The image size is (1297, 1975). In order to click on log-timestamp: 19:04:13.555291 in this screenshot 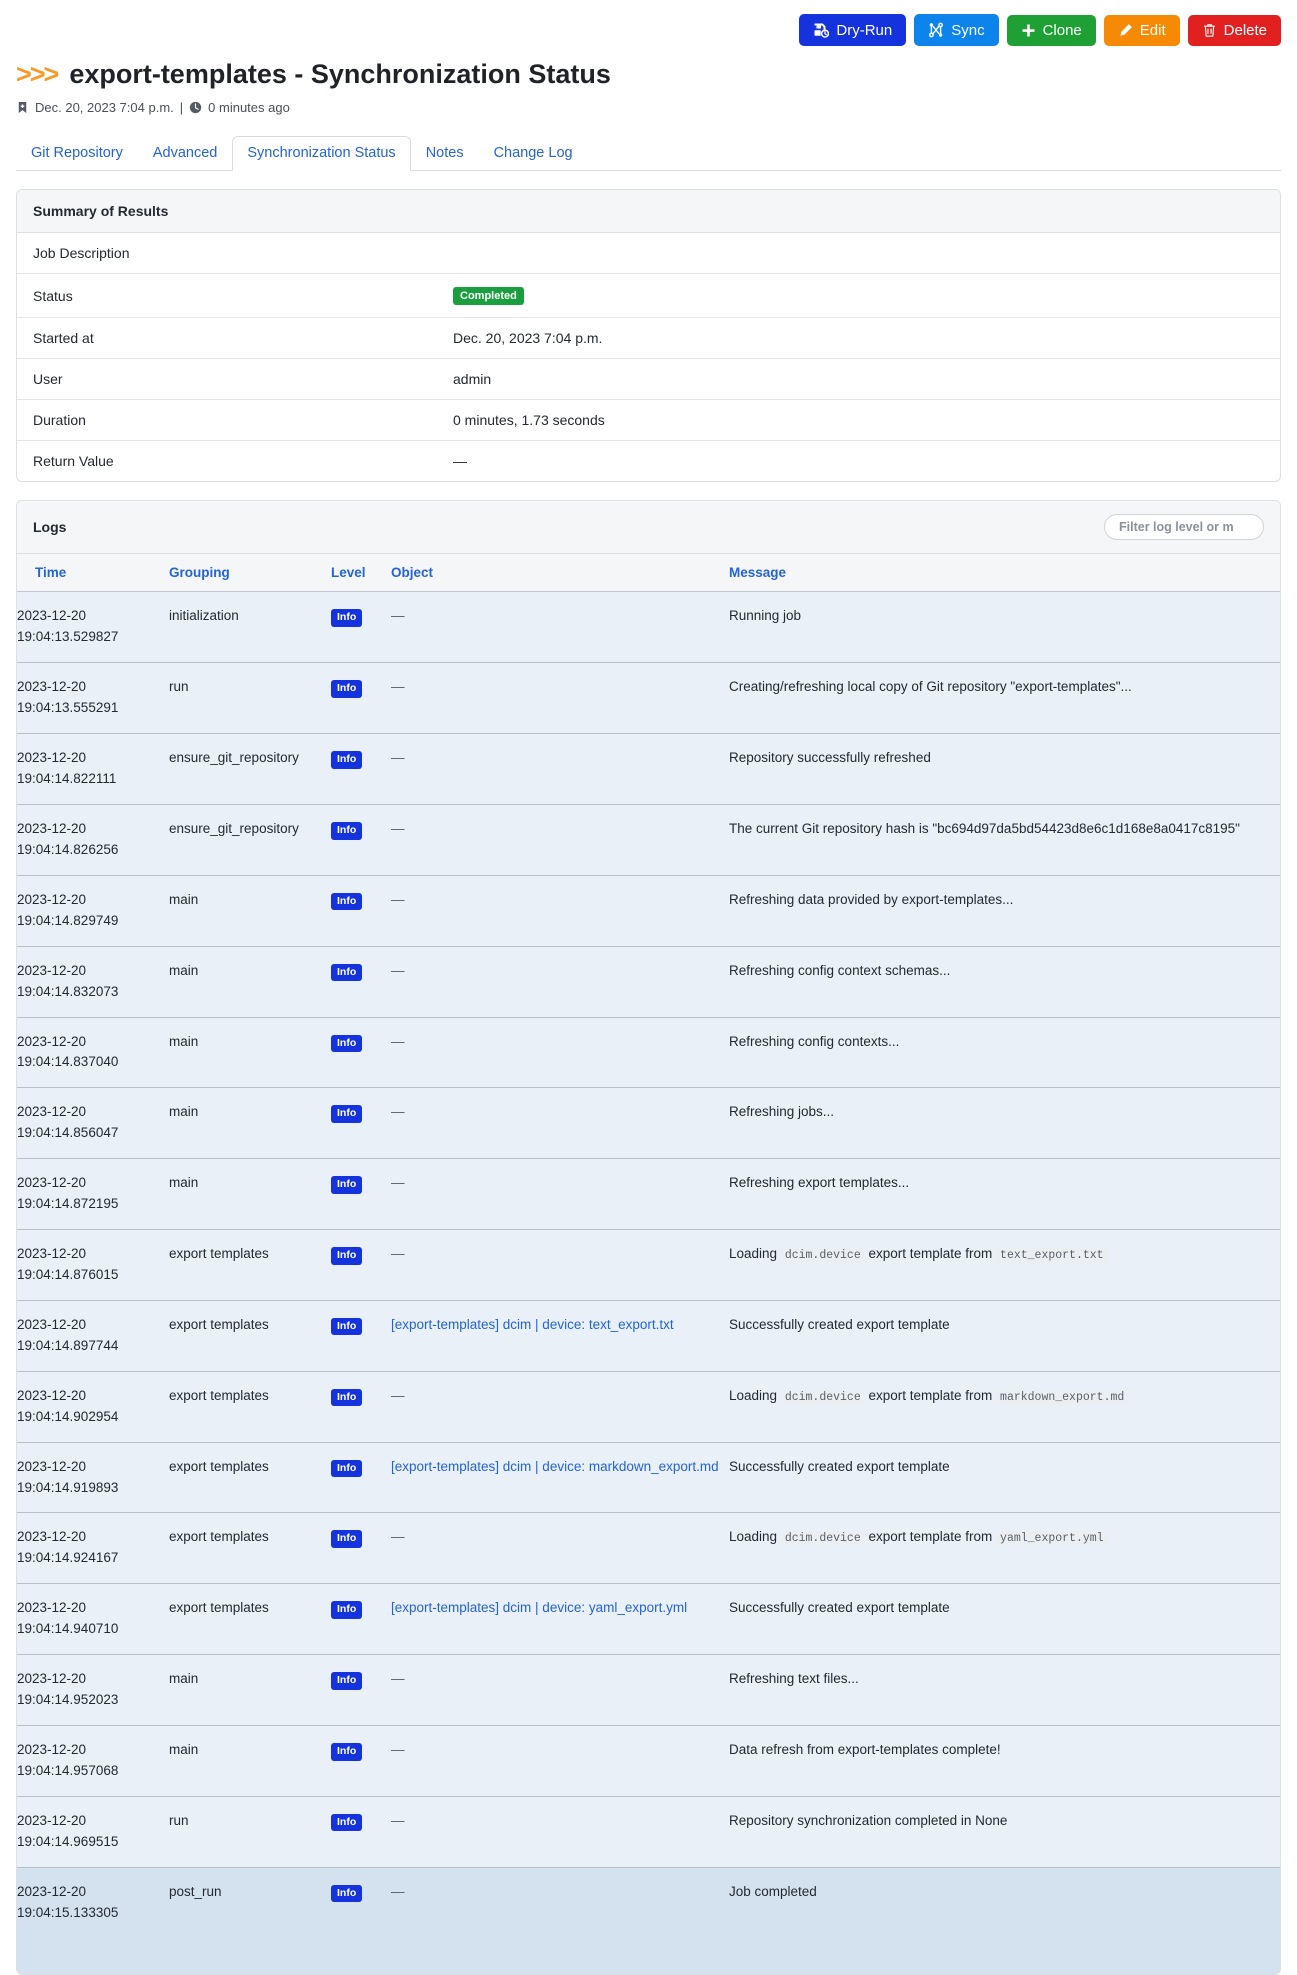, I will do `click(68, 708)`.